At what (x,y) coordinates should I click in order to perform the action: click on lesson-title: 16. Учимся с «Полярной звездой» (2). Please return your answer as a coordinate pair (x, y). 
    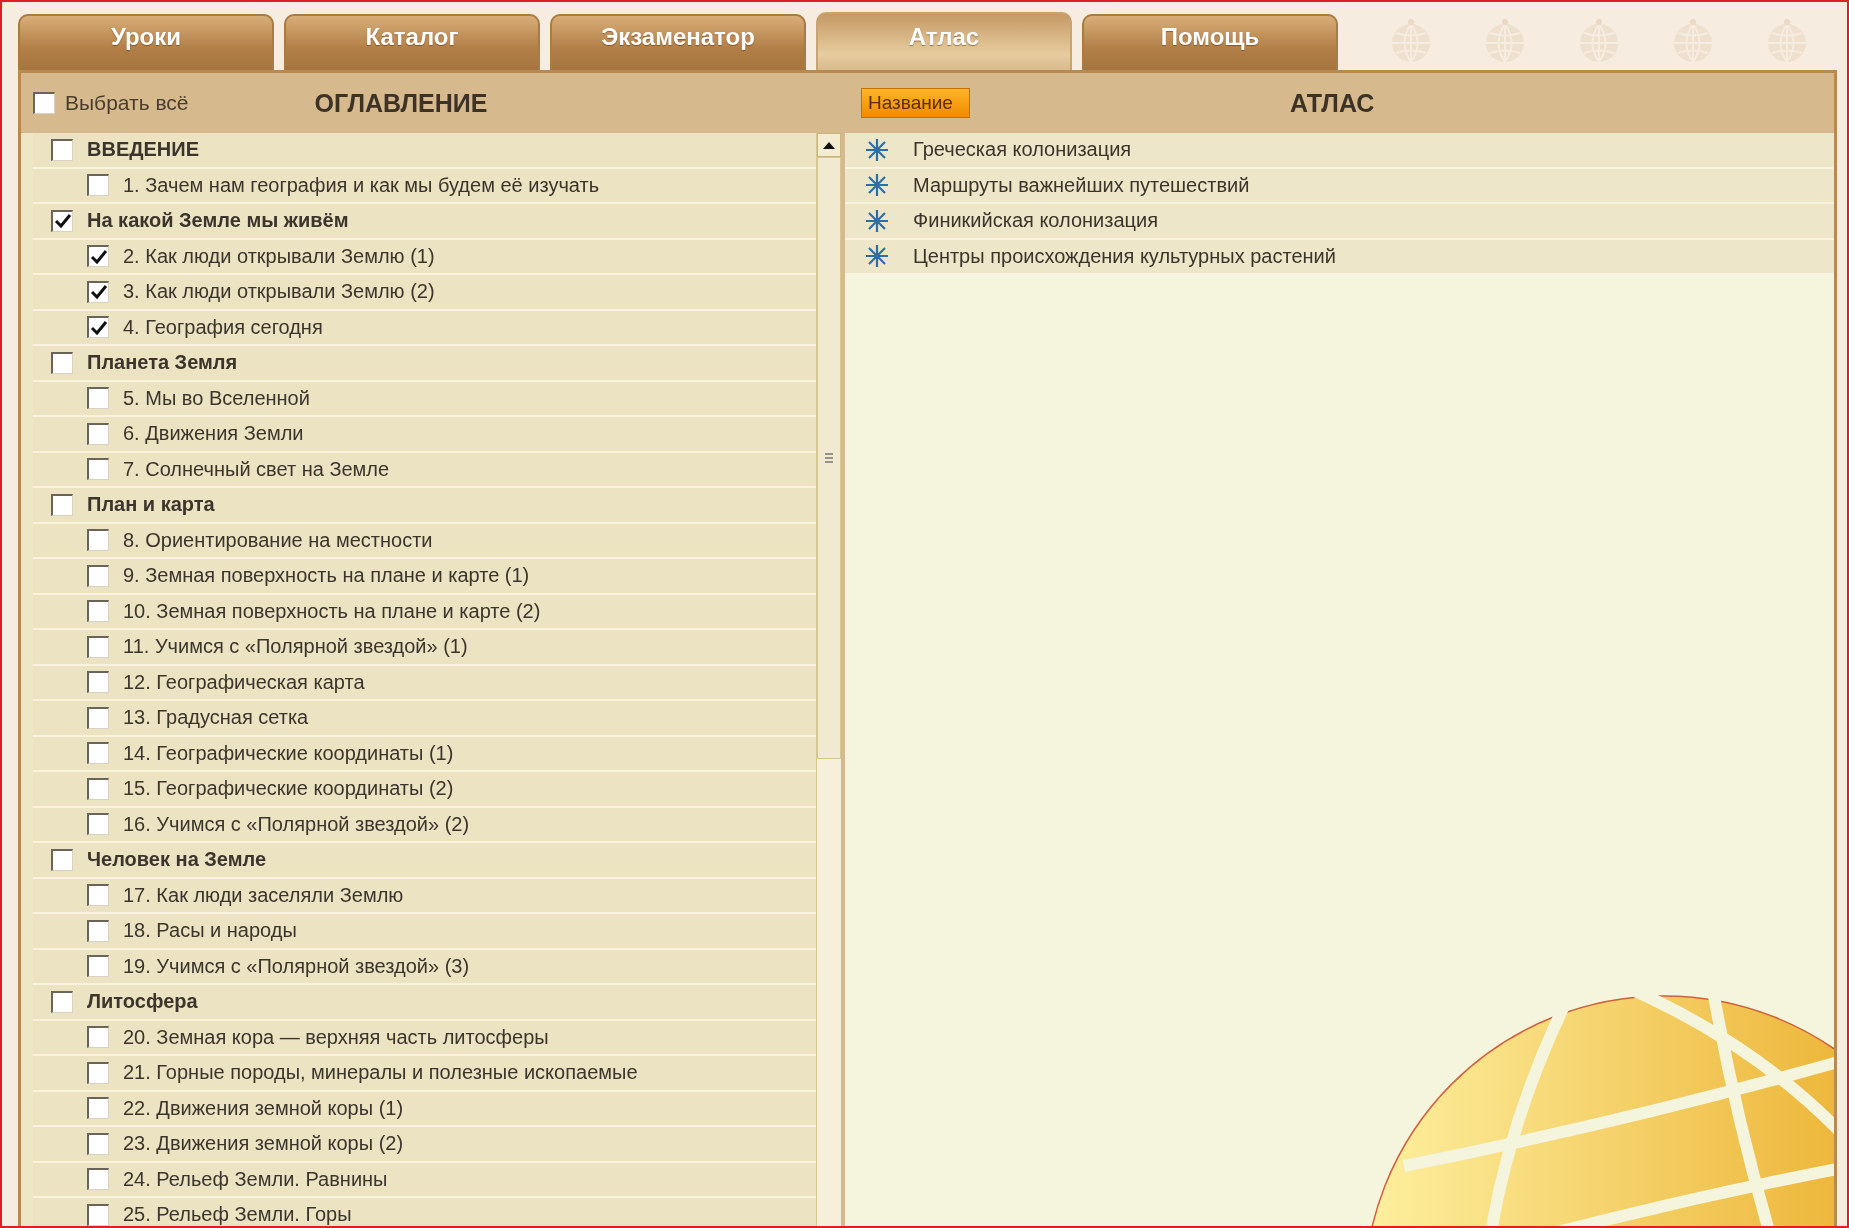
    Looking at the image, I should click on (296, 824).